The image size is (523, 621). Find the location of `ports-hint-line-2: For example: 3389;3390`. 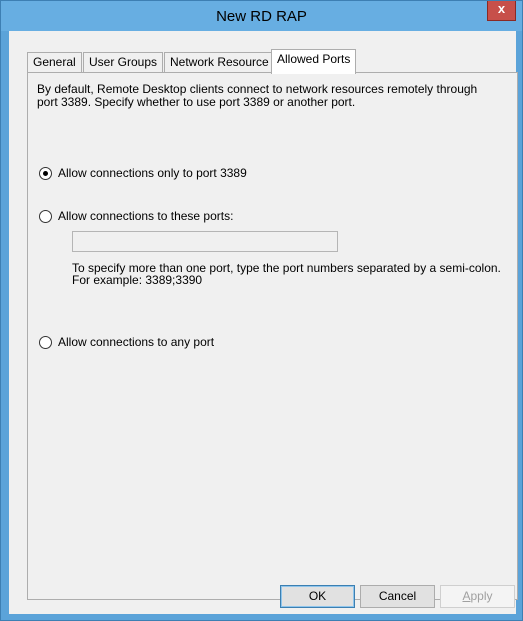

ports-hint-line-2: For example: 3389;3390 is located at coordinates (137, 280).